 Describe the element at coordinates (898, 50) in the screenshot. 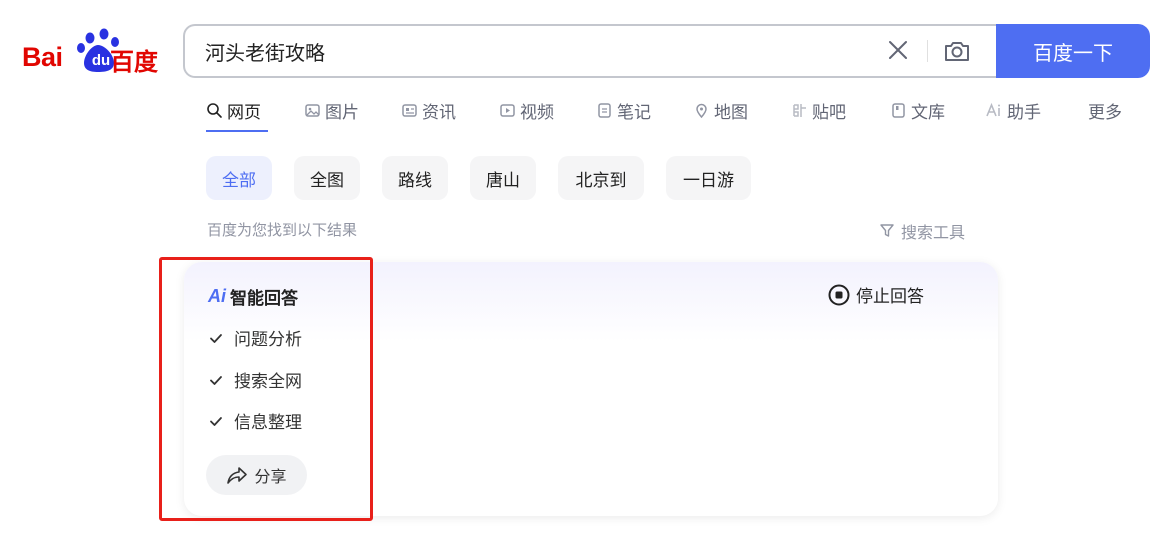

I see `close-icon` at that location.